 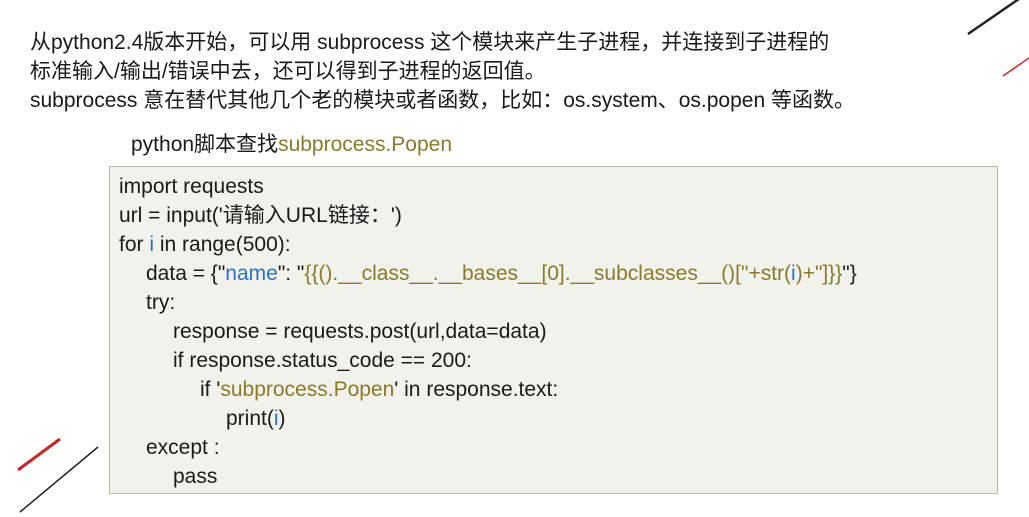 What do you see at coordinates (205, 144) in the screenshot?
I see `heading-prefix: python脚本查找` at bounding box center [205, 144].